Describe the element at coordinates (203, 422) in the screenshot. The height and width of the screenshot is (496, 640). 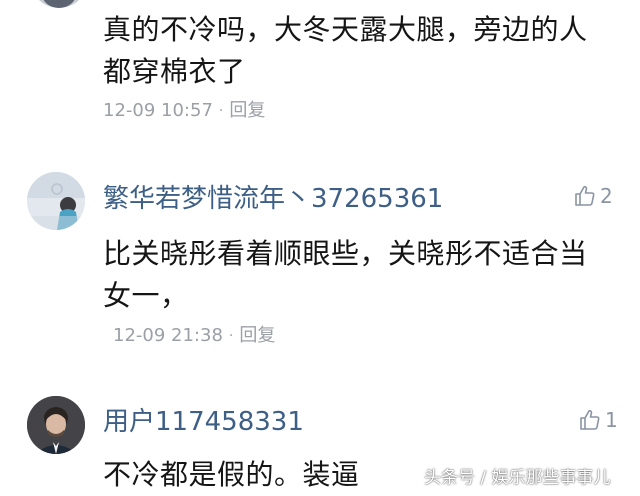
I see `comment-username: 用户117458331` at that location.